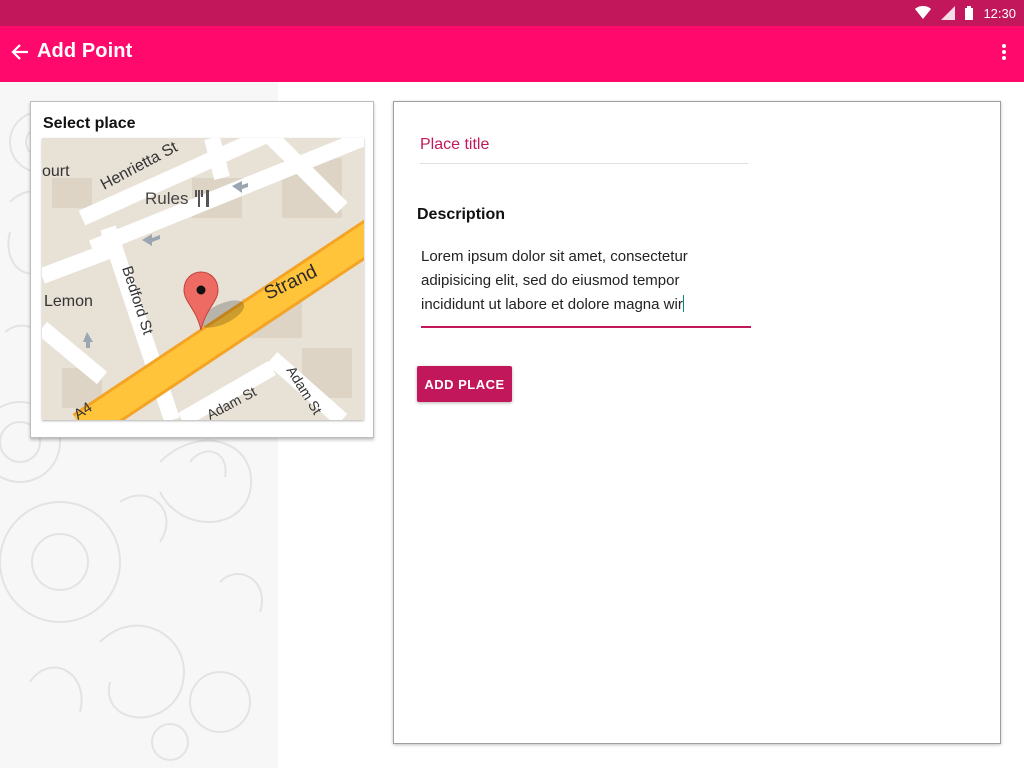  I want to click on overflow-menu-button, so click(1004, 54).